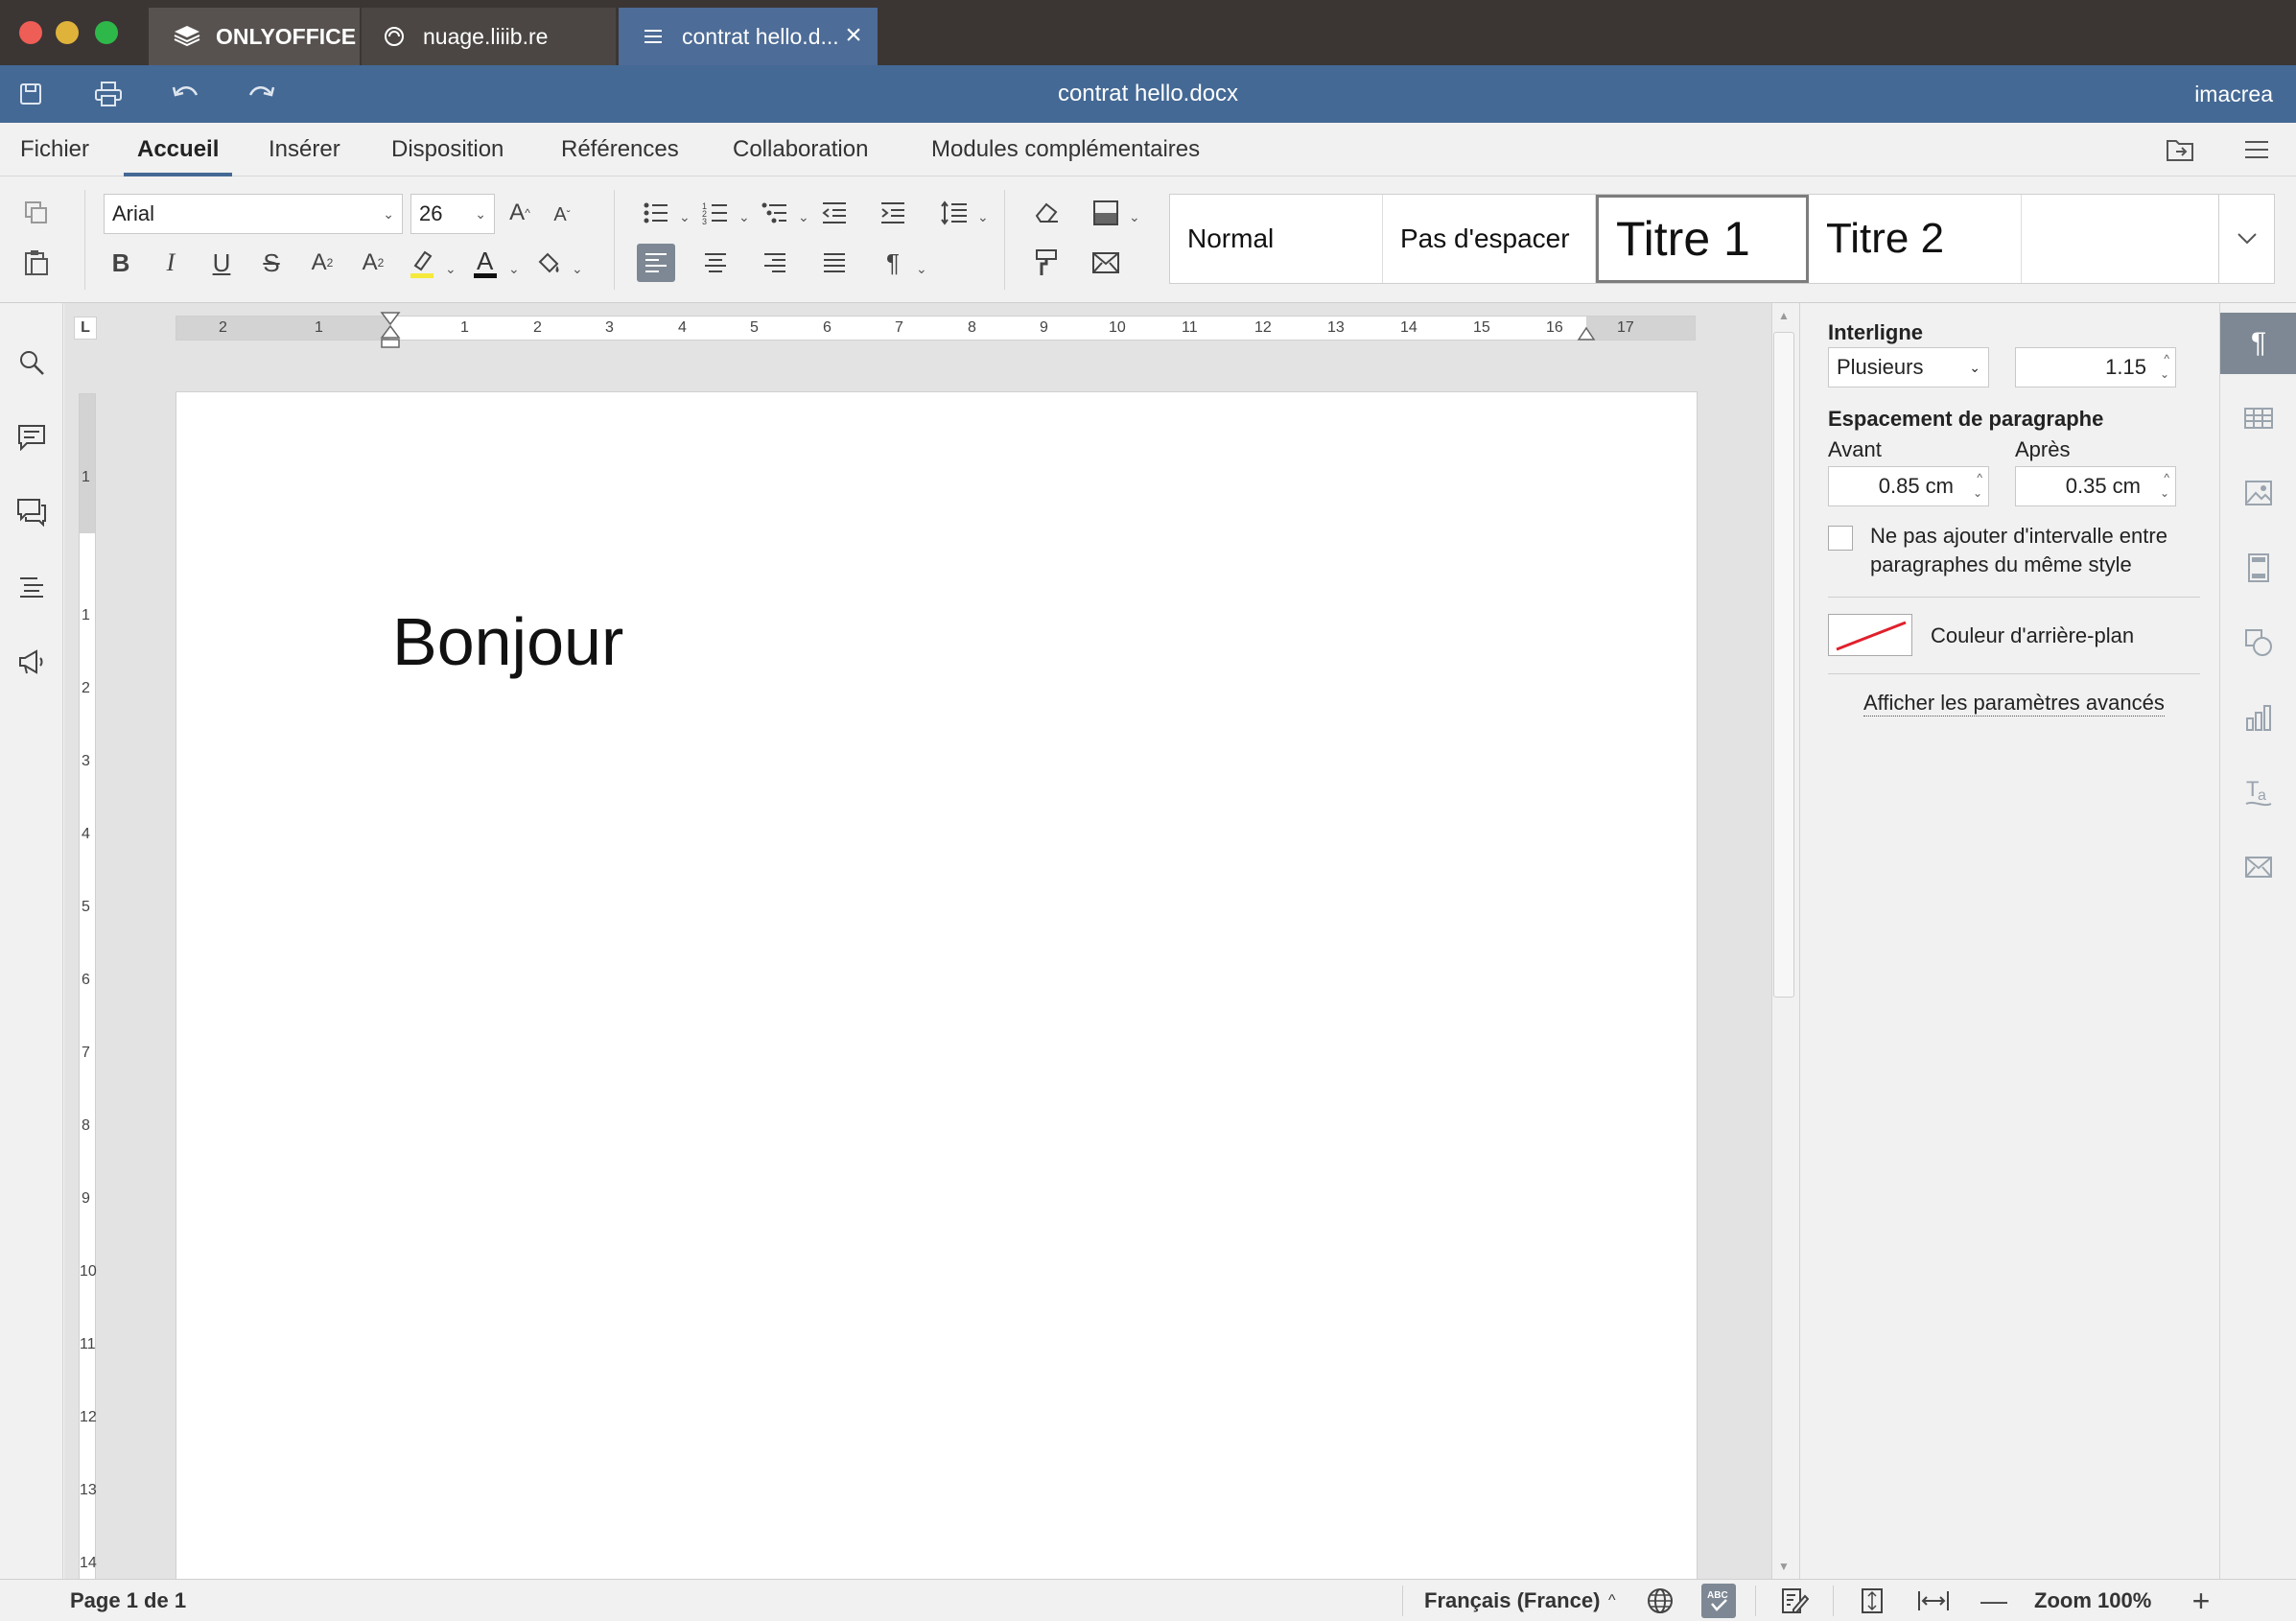  What do you see at coordinates (800, 149) in the screenshot?
I see `tab-collaboration: Collaboration` at bounding box center [800, 149].